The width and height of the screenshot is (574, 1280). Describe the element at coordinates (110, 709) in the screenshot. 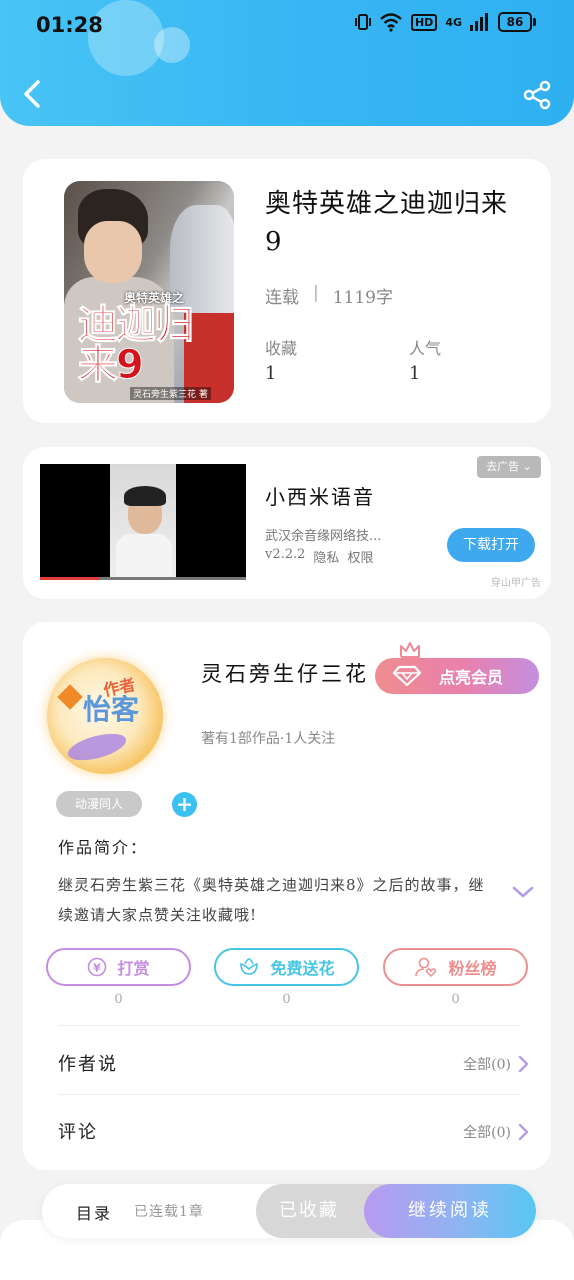

I see `author-badge-text: 怡客` at that location.